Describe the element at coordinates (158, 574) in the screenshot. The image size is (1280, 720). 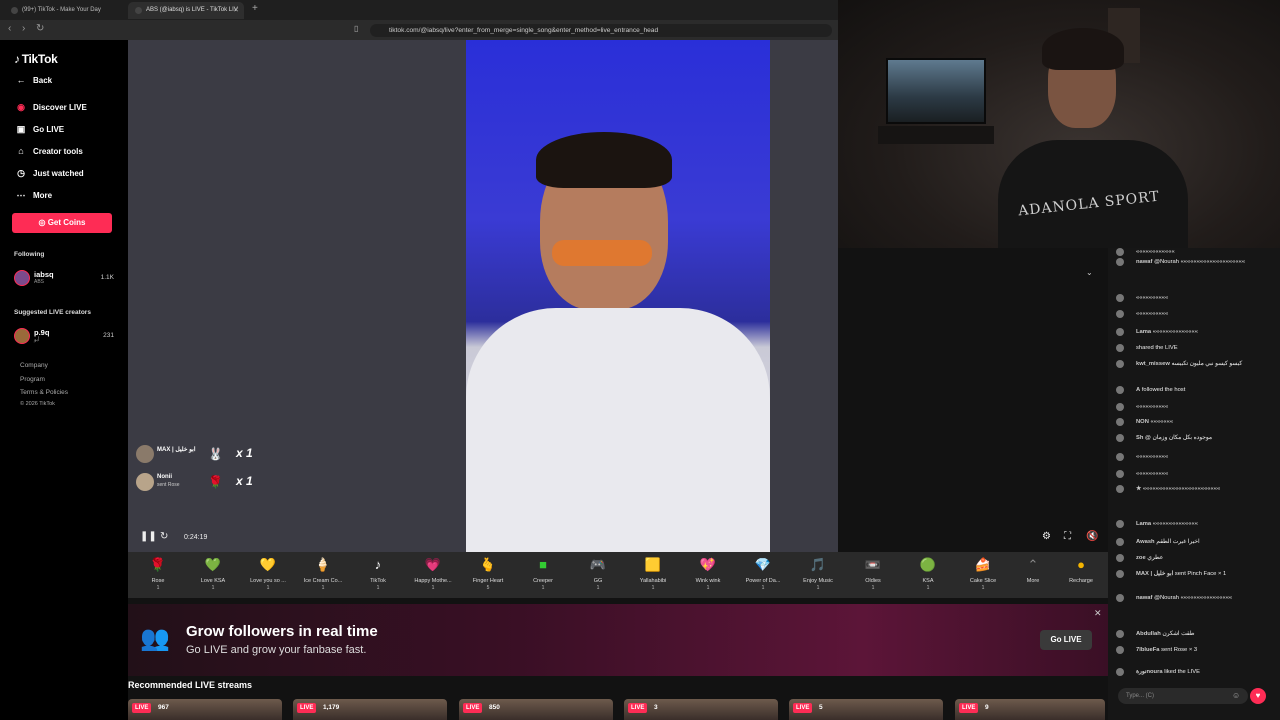
I see `gift-rose: 🌹 Rose 1` at that location.